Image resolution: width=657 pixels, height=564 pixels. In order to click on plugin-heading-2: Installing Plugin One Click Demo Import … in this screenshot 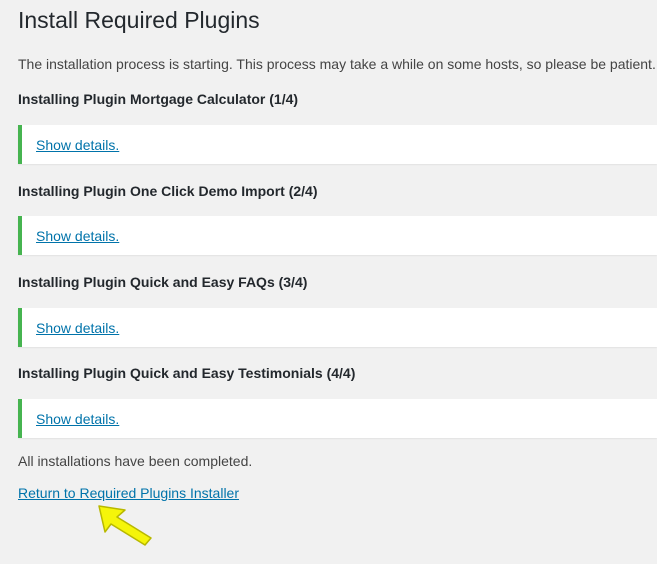, I will do `click(168, 191)`.